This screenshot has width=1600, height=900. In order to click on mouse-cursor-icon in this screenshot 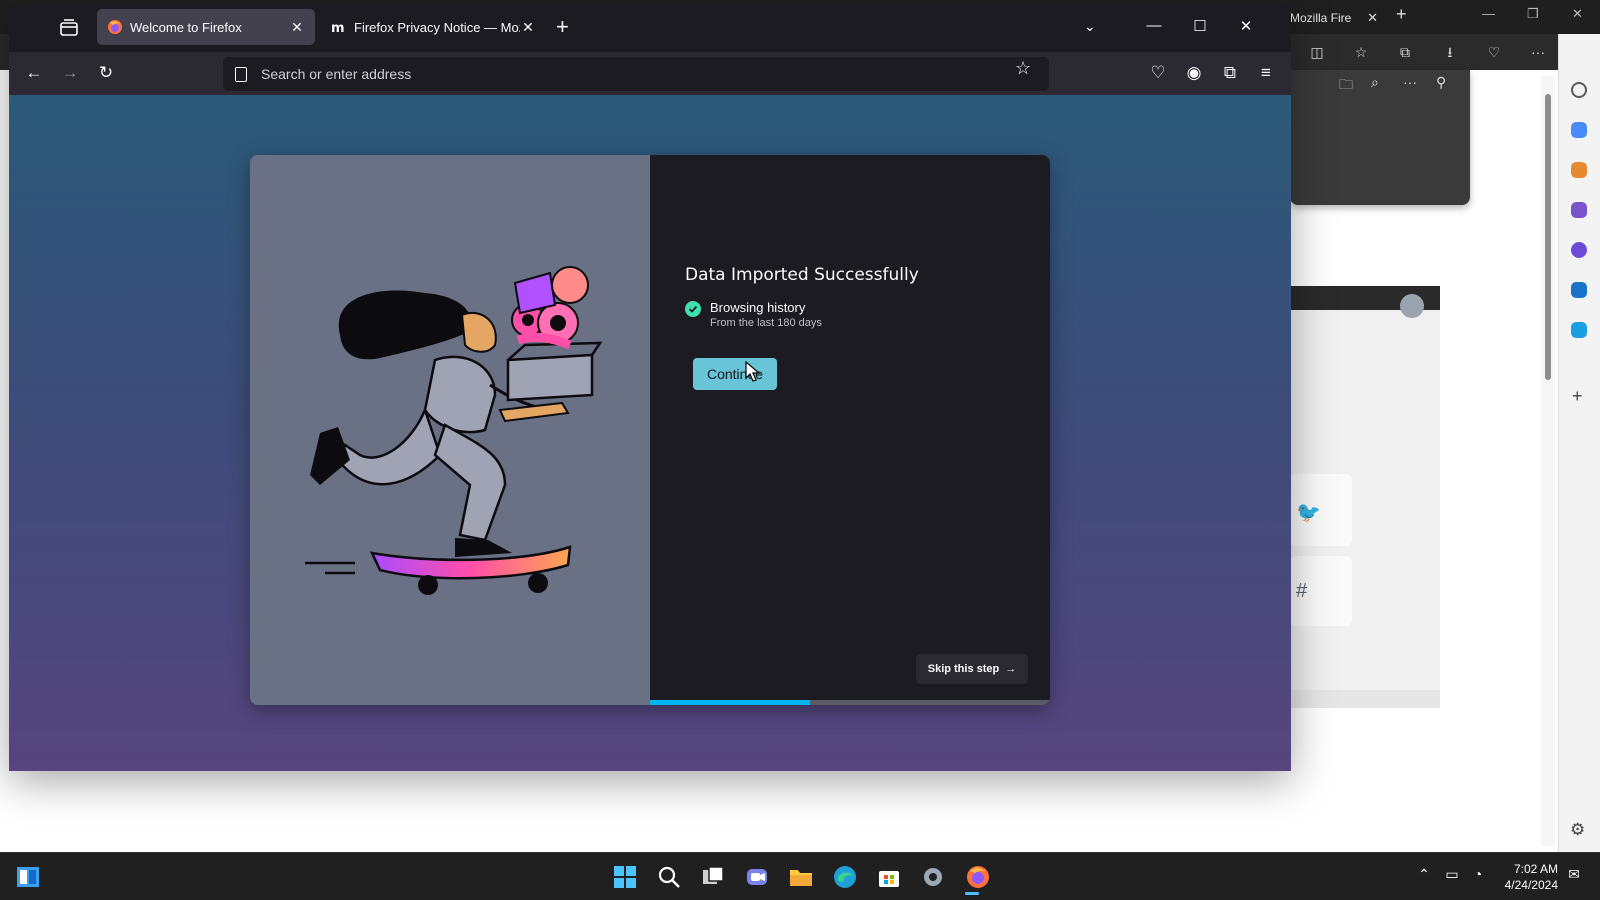, I will do `click(753, 371)`.